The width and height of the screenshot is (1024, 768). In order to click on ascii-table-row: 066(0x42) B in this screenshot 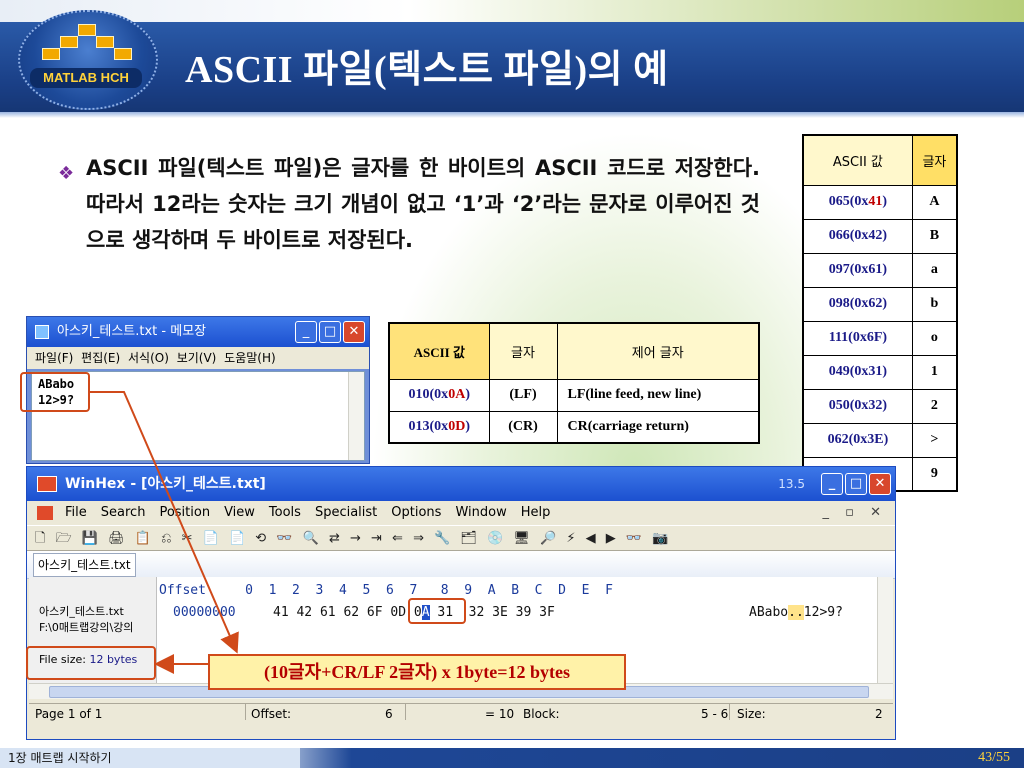, I will do `click(880, 236)`.